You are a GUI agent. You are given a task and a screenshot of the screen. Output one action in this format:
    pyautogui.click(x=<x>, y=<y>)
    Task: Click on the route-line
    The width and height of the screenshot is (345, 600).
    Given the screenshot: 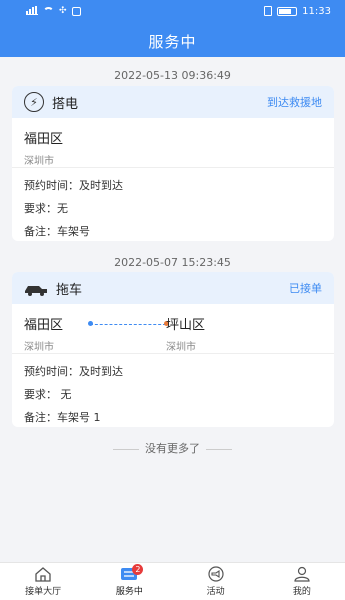 What is the action you would take?
    pyautogui.click(x=128, y=324)
    